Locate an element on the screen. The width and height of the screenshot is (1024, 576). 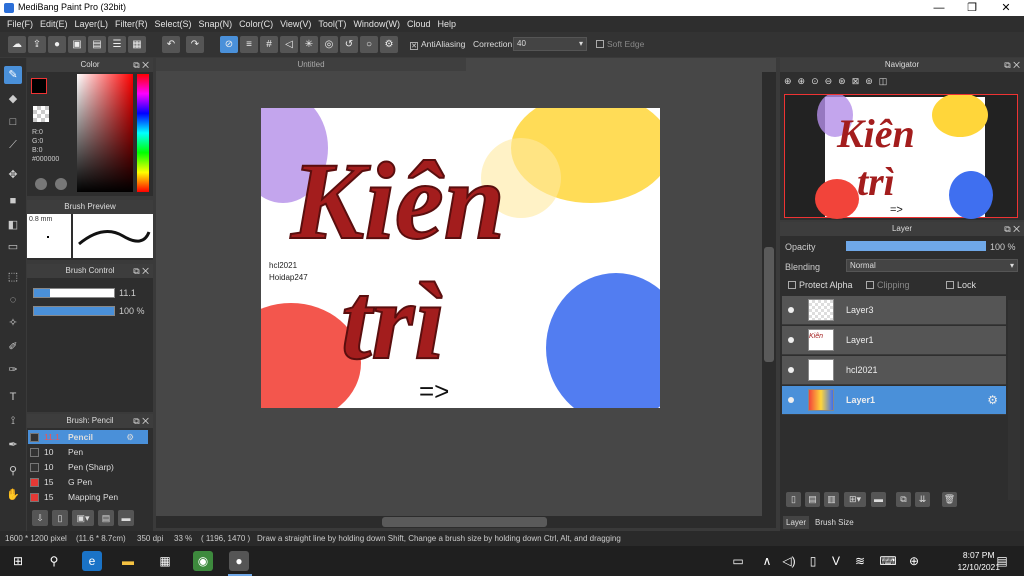
wifi-icon: ≋ is located at coordinates (860, 561).